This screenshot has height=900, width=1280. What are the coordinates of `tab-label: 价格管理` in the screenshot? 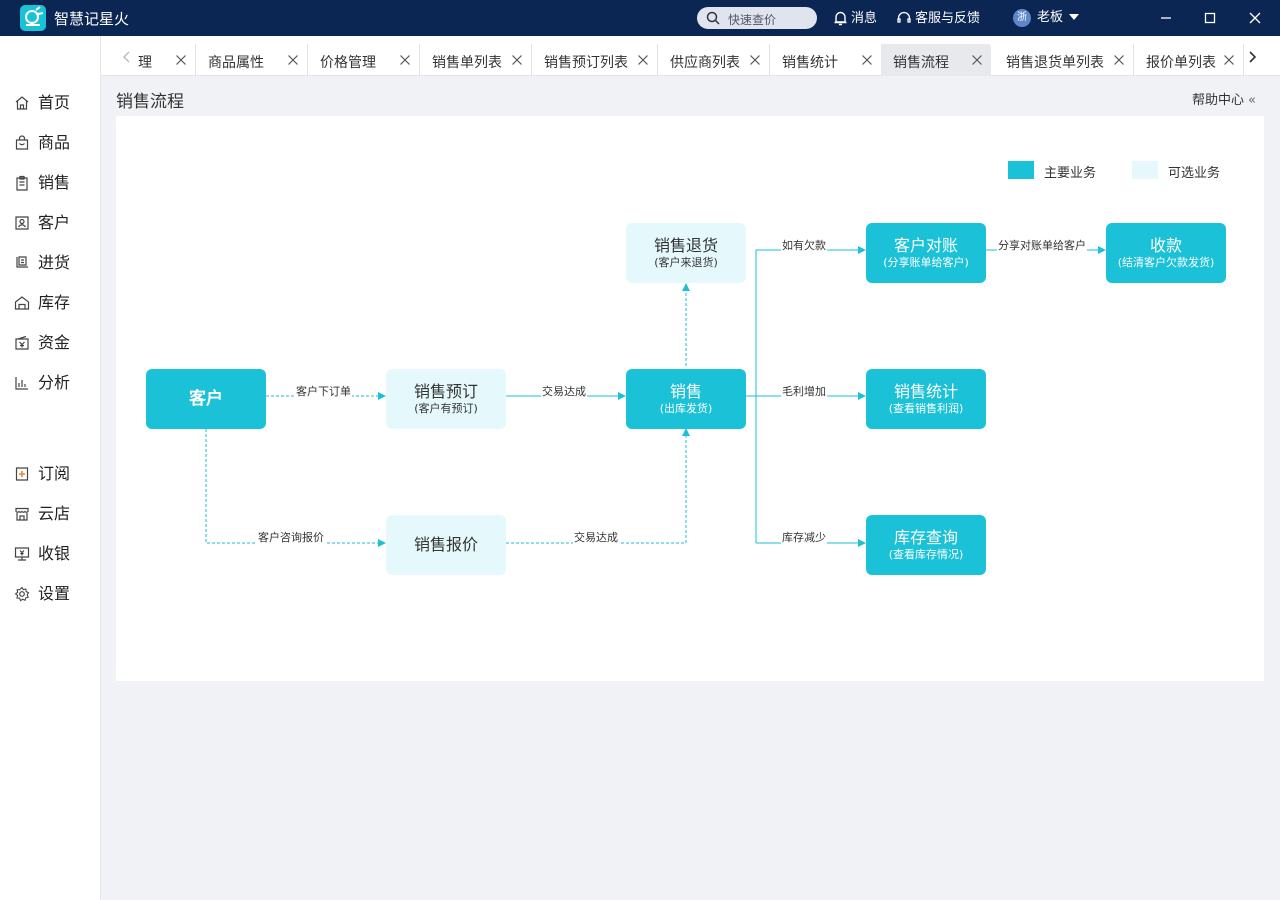 It's located at (348, 63).